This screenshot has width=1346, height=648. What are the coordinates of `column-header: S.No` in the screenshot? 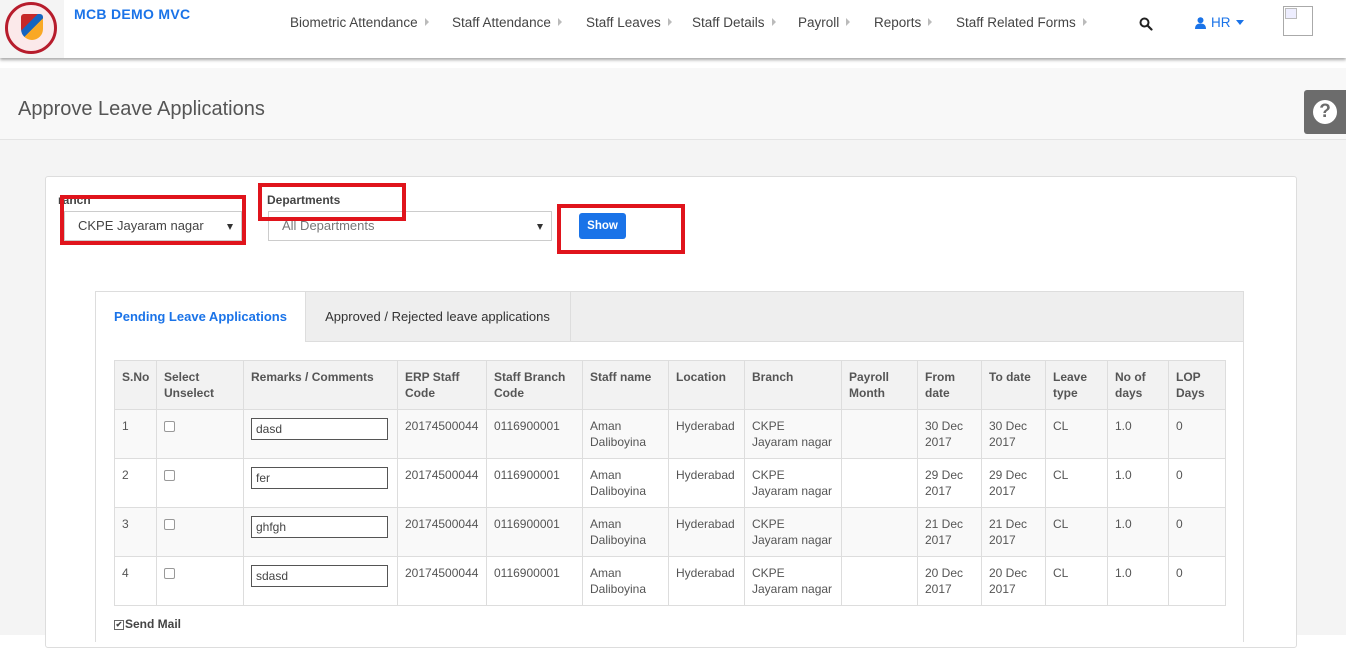 It's located at (135, 385).